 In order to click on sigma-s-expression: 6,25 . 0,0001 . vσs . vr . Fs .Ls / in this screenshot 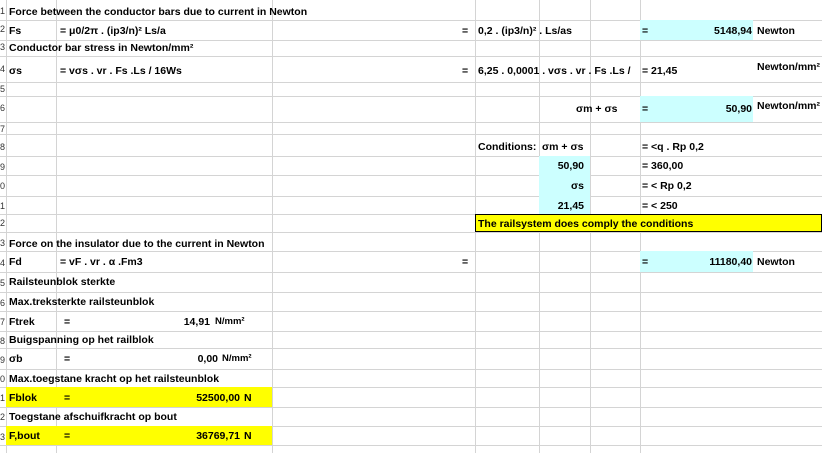, I will do `click(558, 71)`.